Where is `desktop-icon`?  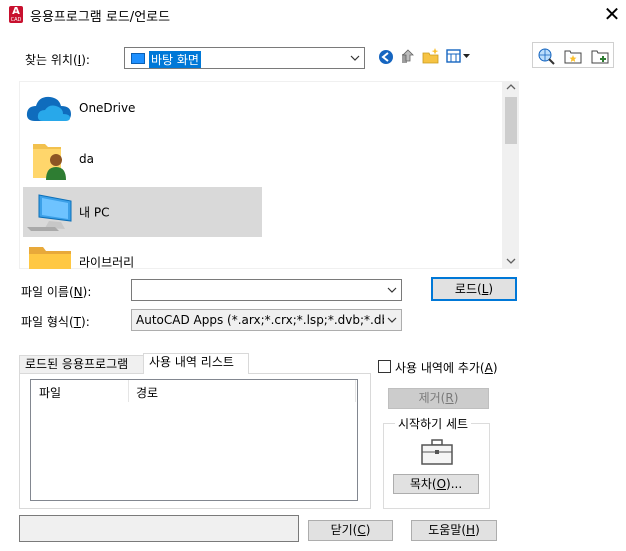 desktop-icon is located at coordinates (138, 58).